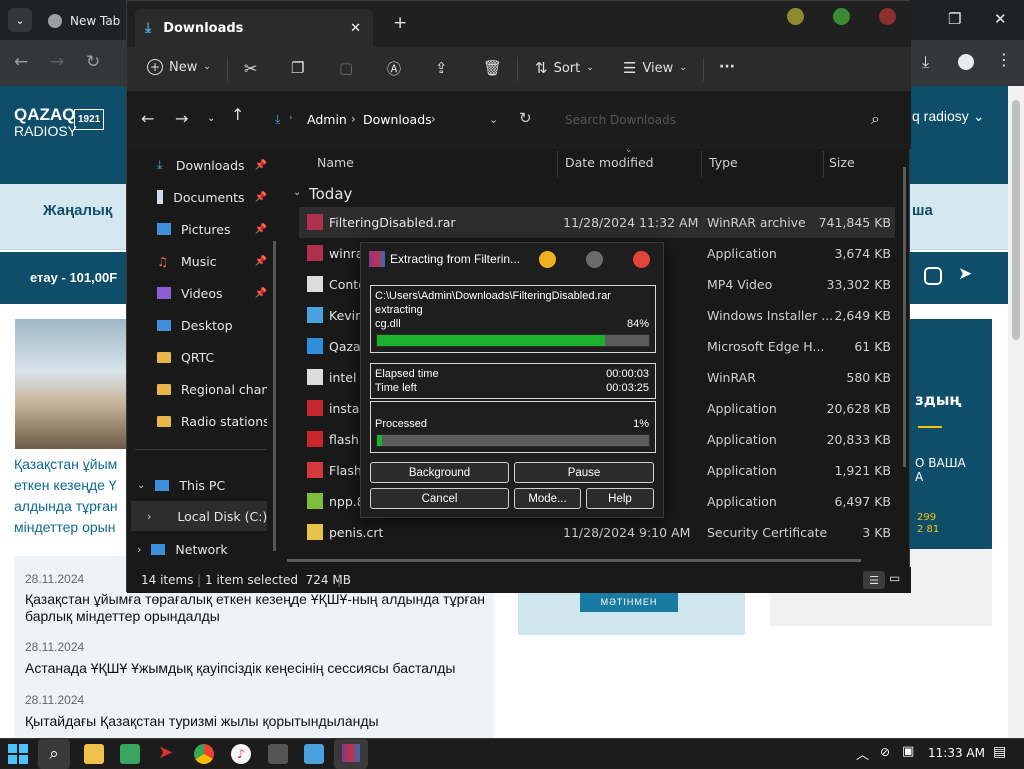  I want to click on flash-icon: ➤, so click(165, 752).